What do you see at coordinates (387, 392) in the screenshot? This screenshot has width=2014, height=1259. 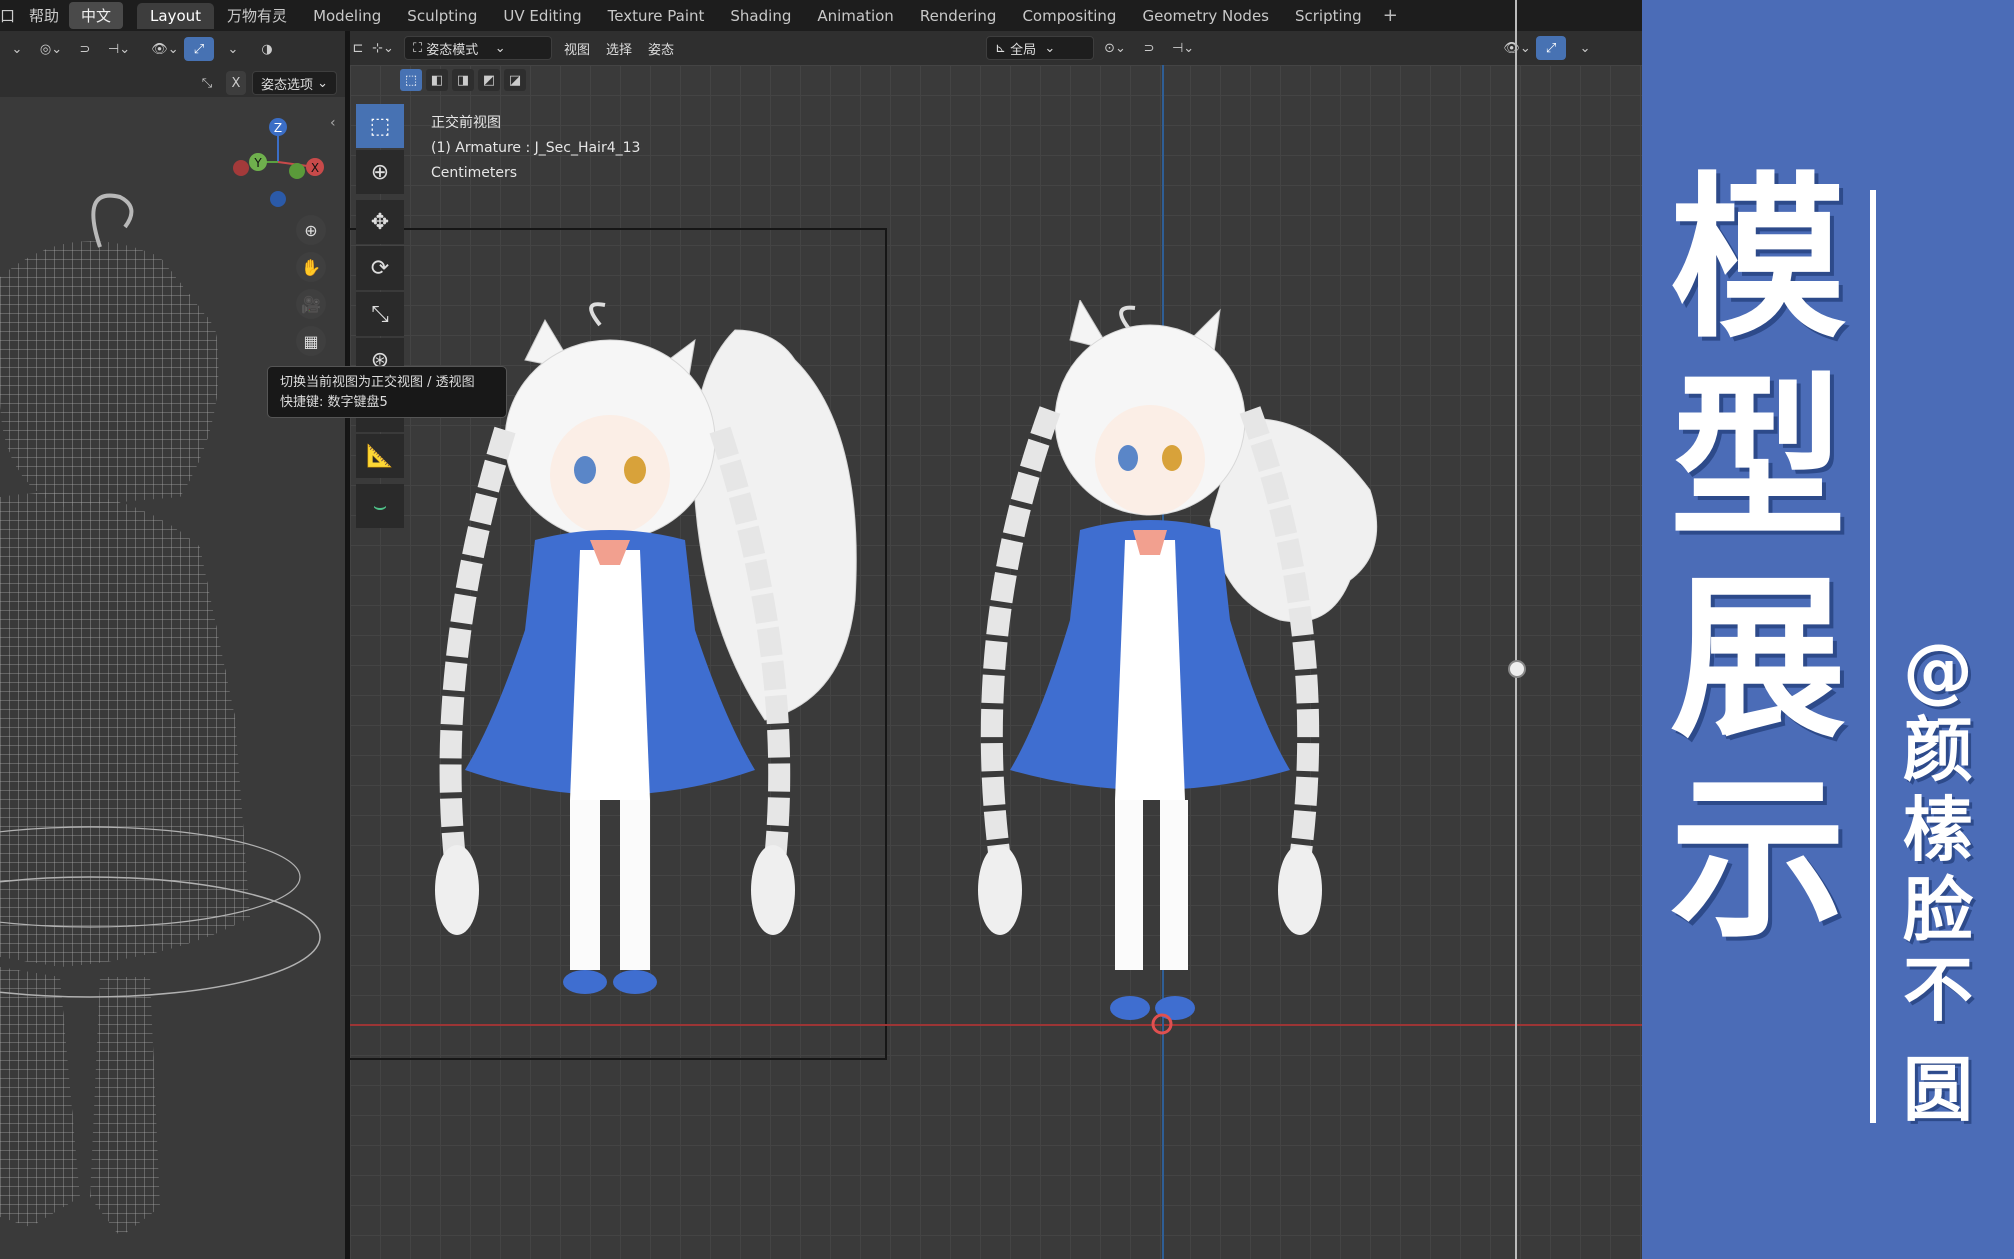 I see `ortho-toggle-tooltip: 切换当前视图为正交视图 / 透视图 快捷键: 数字键盘5` at bounding box center [387, 392].